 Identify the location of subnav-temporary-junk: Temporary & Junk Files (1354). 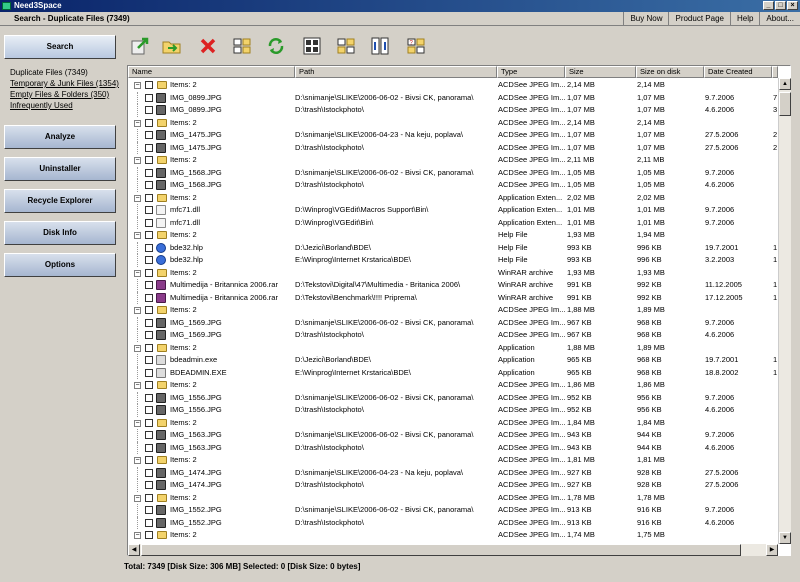
(64, 83).